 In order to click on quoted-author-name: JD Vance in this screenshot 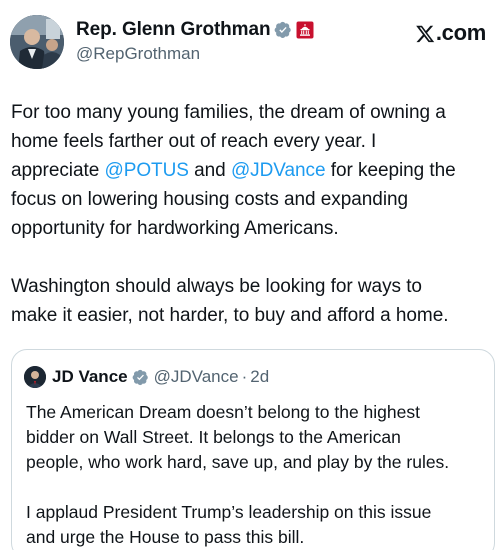, I will do `click(90, 377)`.